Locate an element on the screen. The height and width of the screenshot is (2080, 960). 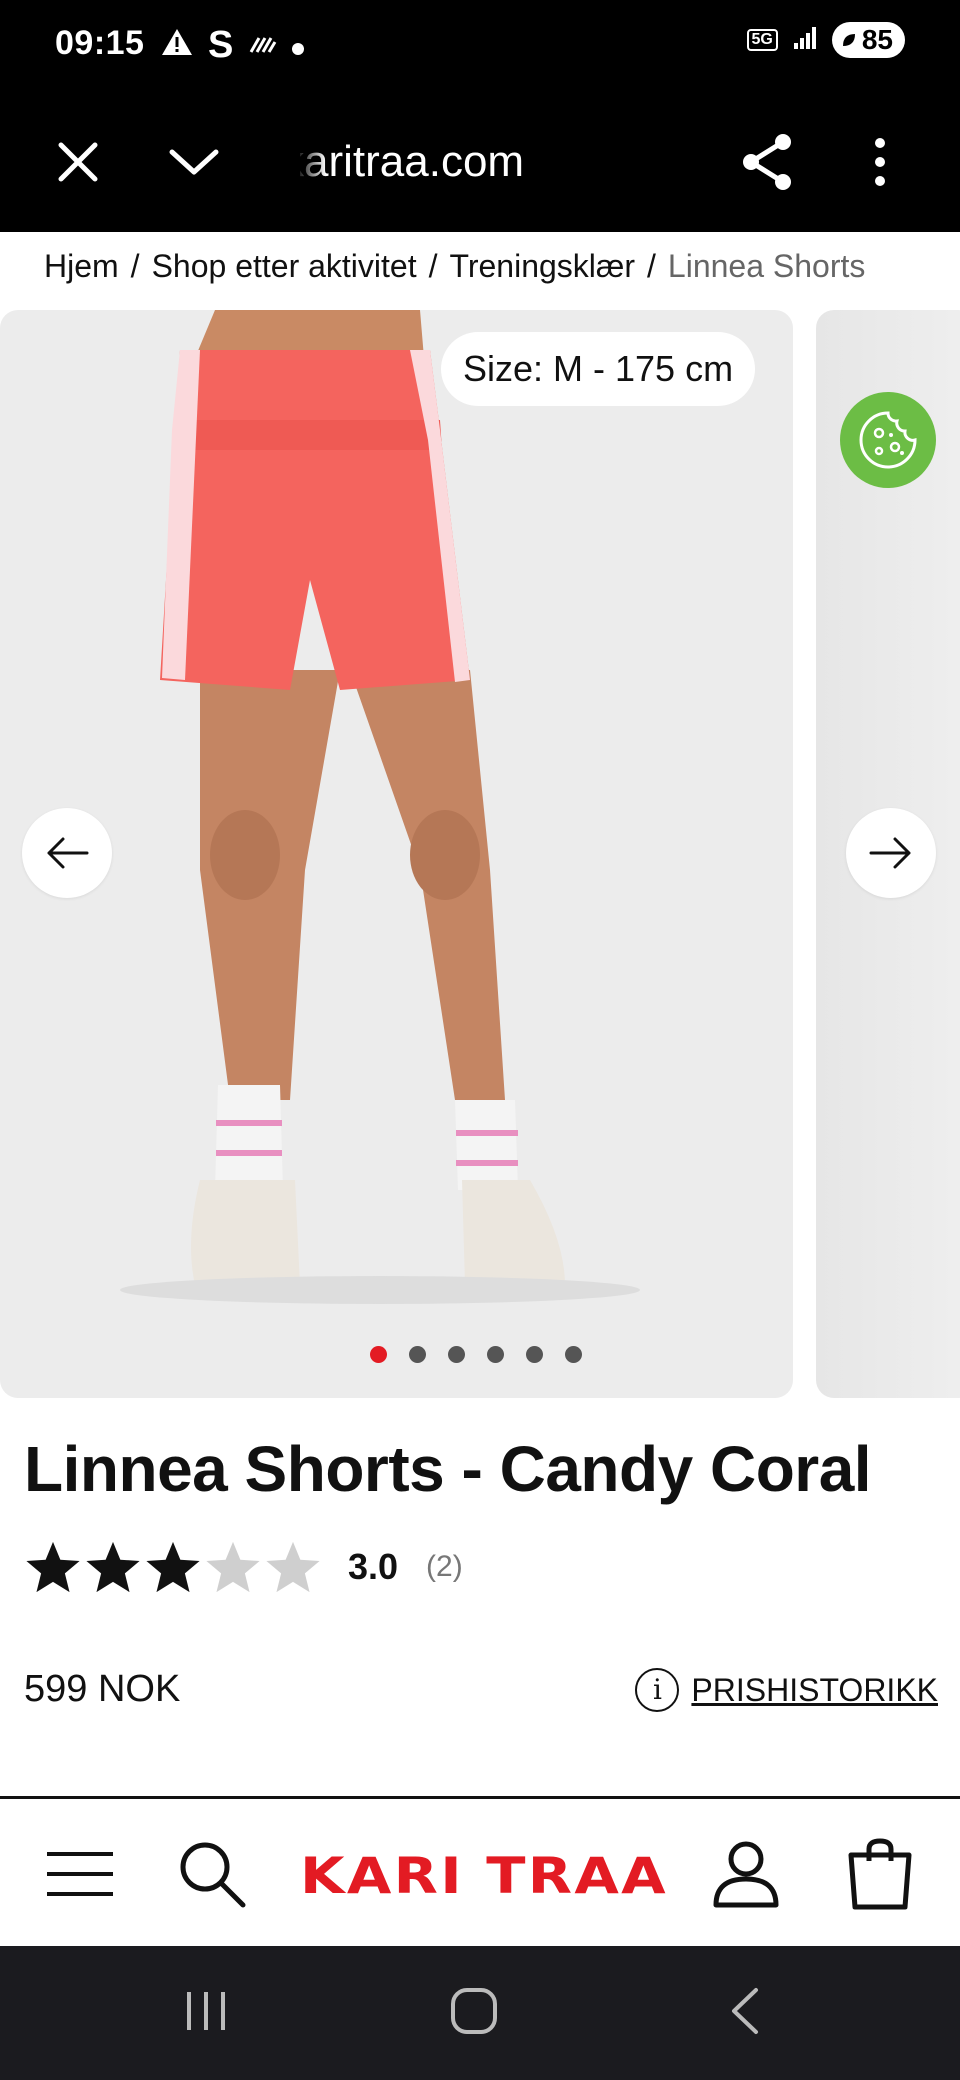
breadcrumb-home: Hjem is located at coordinates (81, 266).